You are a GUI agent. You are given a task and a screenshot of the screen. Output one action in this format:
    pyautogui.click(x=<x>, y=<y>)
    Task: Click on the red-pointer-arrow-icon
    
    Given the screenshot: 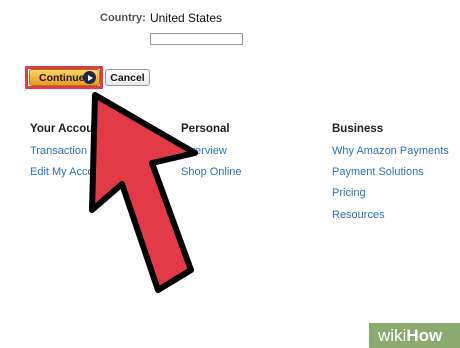 What is the action you would take?
    pyautogui.click(x=143, y=192)
    